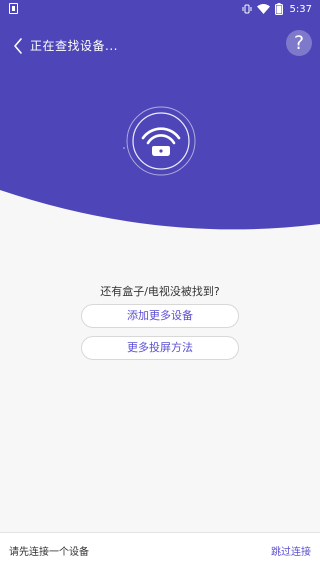 The width and height of the screenshot is (320, 568). Describe the element at coordinates (299, 43) in the screenshot. I see `help-button: ?` at that location.